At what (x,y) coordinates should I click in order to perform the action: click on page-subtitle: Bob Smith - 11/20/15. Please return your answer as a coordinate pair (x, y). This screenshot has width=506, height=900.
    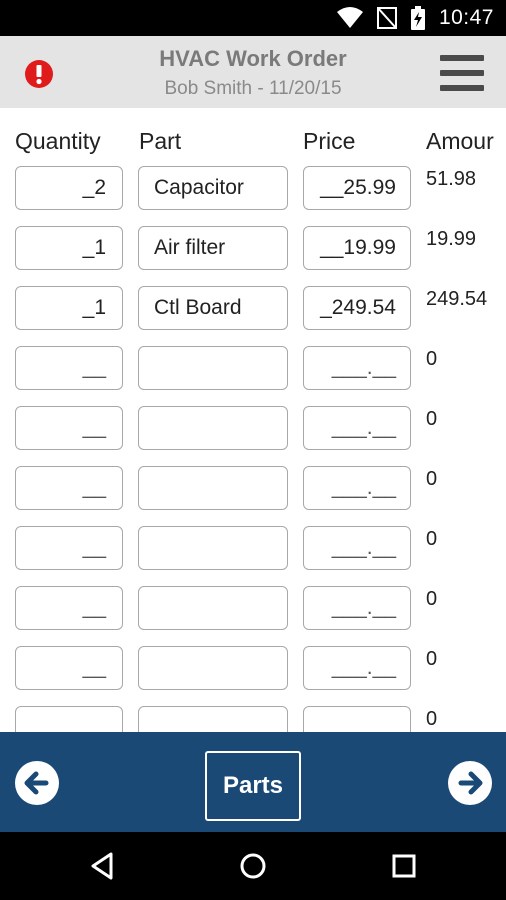
    Looking at the image, I should click on (253, 88).